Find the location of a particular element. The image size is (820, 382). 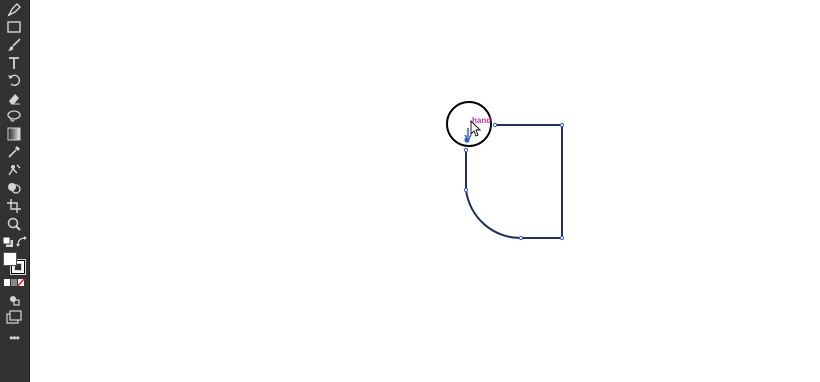

lasso-tool-icon is located at coordinates (14, 116).